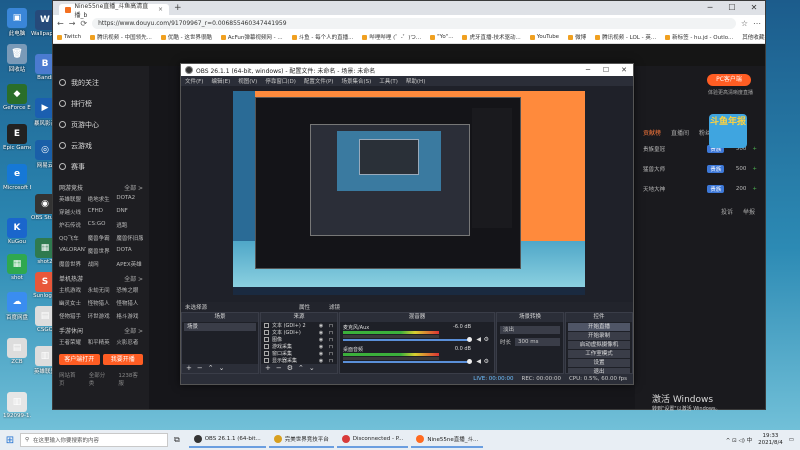  Describe the element at coordinates (599, 354) in the screenshot. I see `control-button: 工作室模式` at that location.